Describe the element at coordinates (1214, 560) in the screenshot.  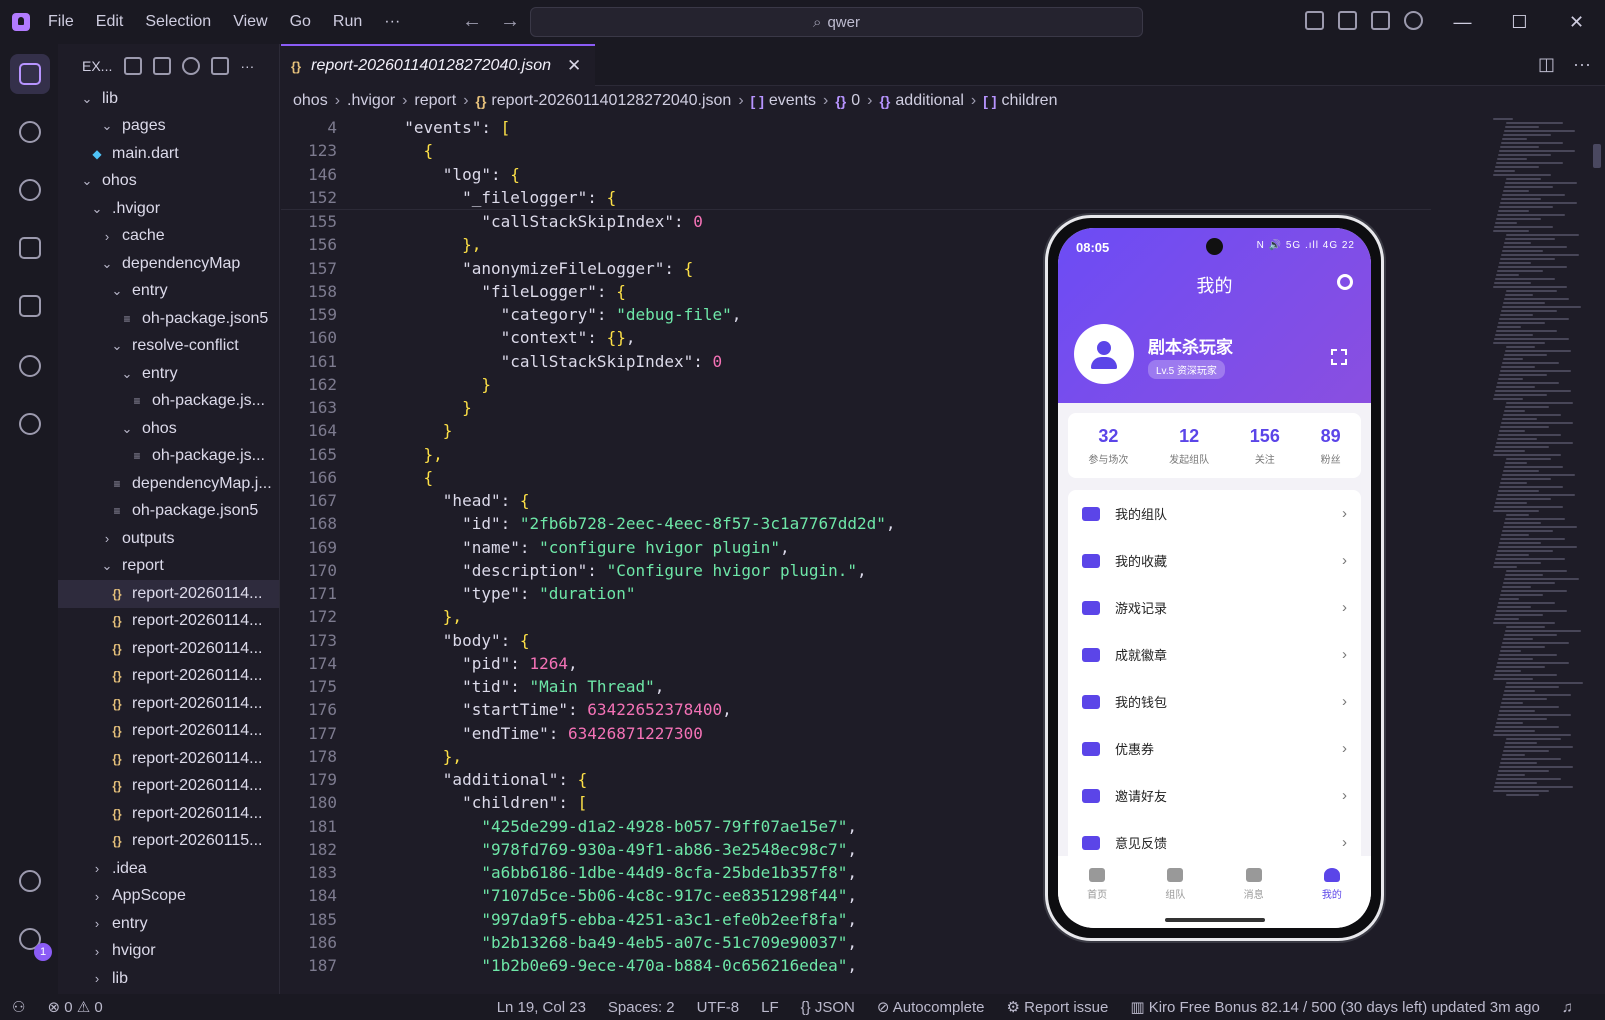
I see `profile-menu-item: 我的收藏 ›` at that location.